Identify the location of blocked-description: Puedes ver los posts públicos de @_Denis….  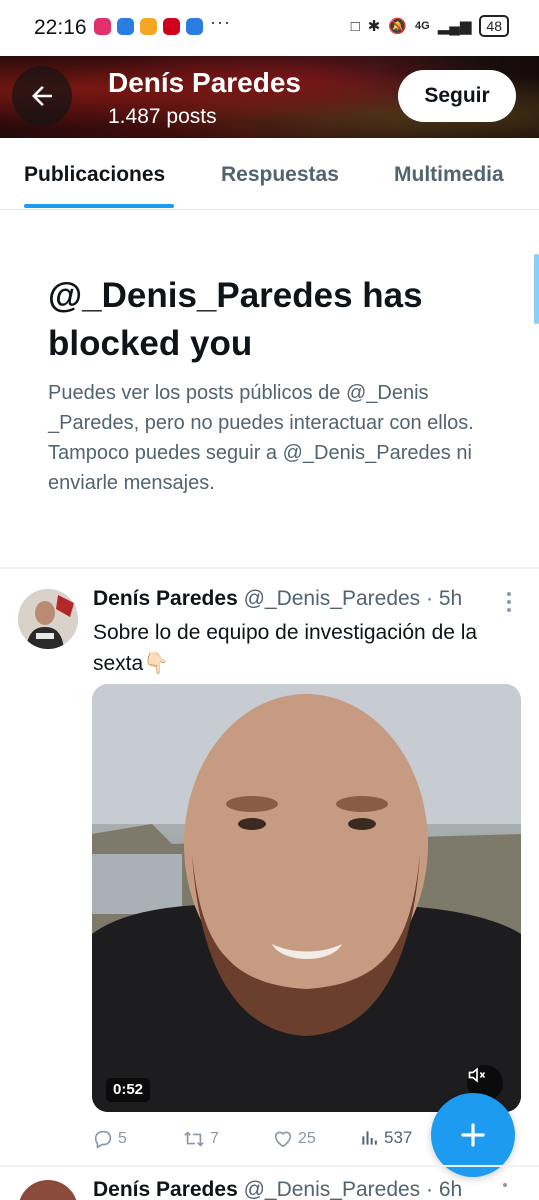
(261, 438).